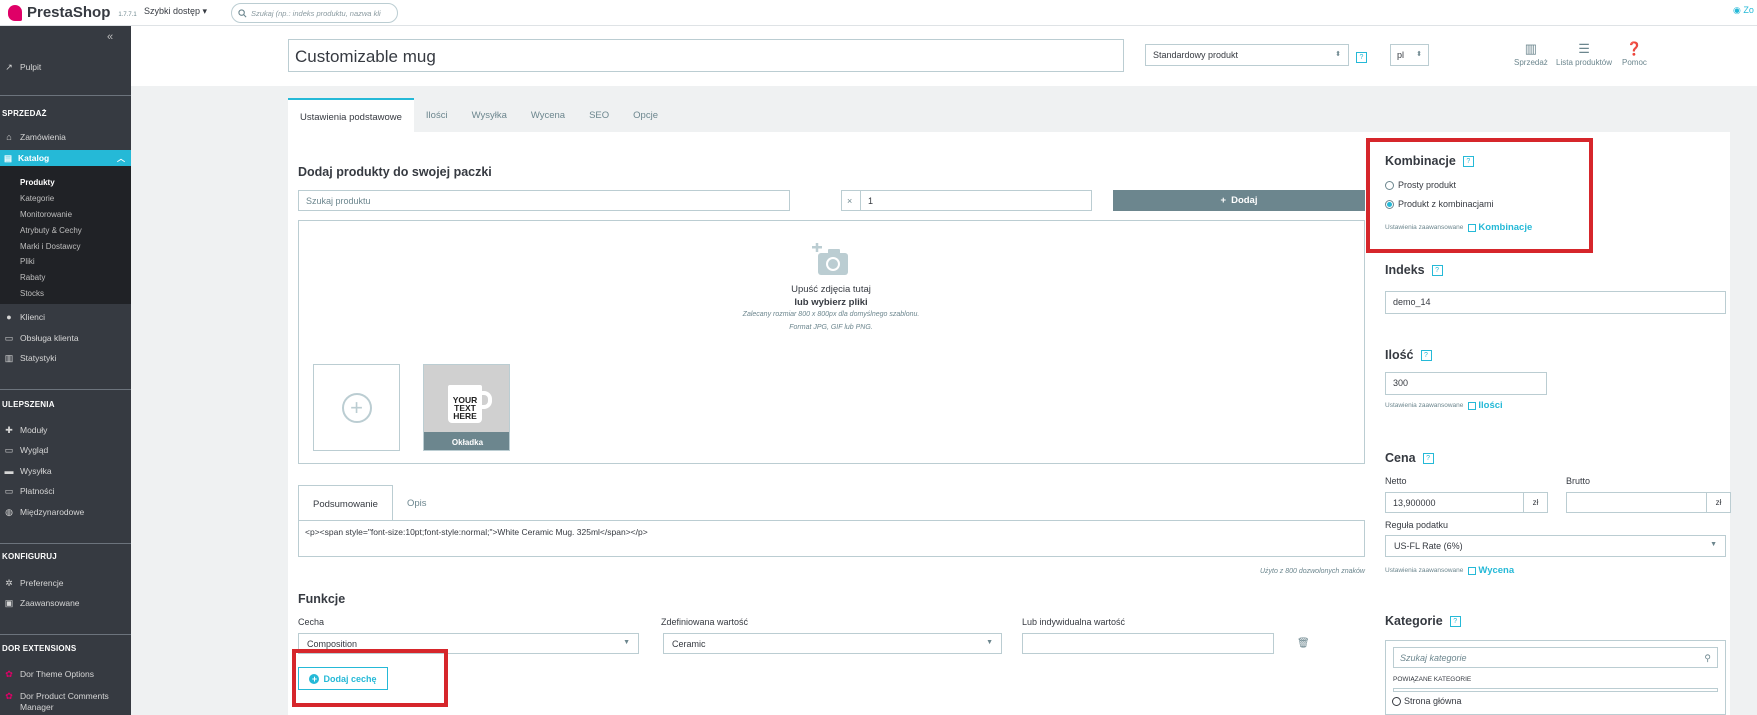 This screenshot has width=1757, height=715. I want to click on sales-button: ▥ Sprzedaż, so click(1531, 54).